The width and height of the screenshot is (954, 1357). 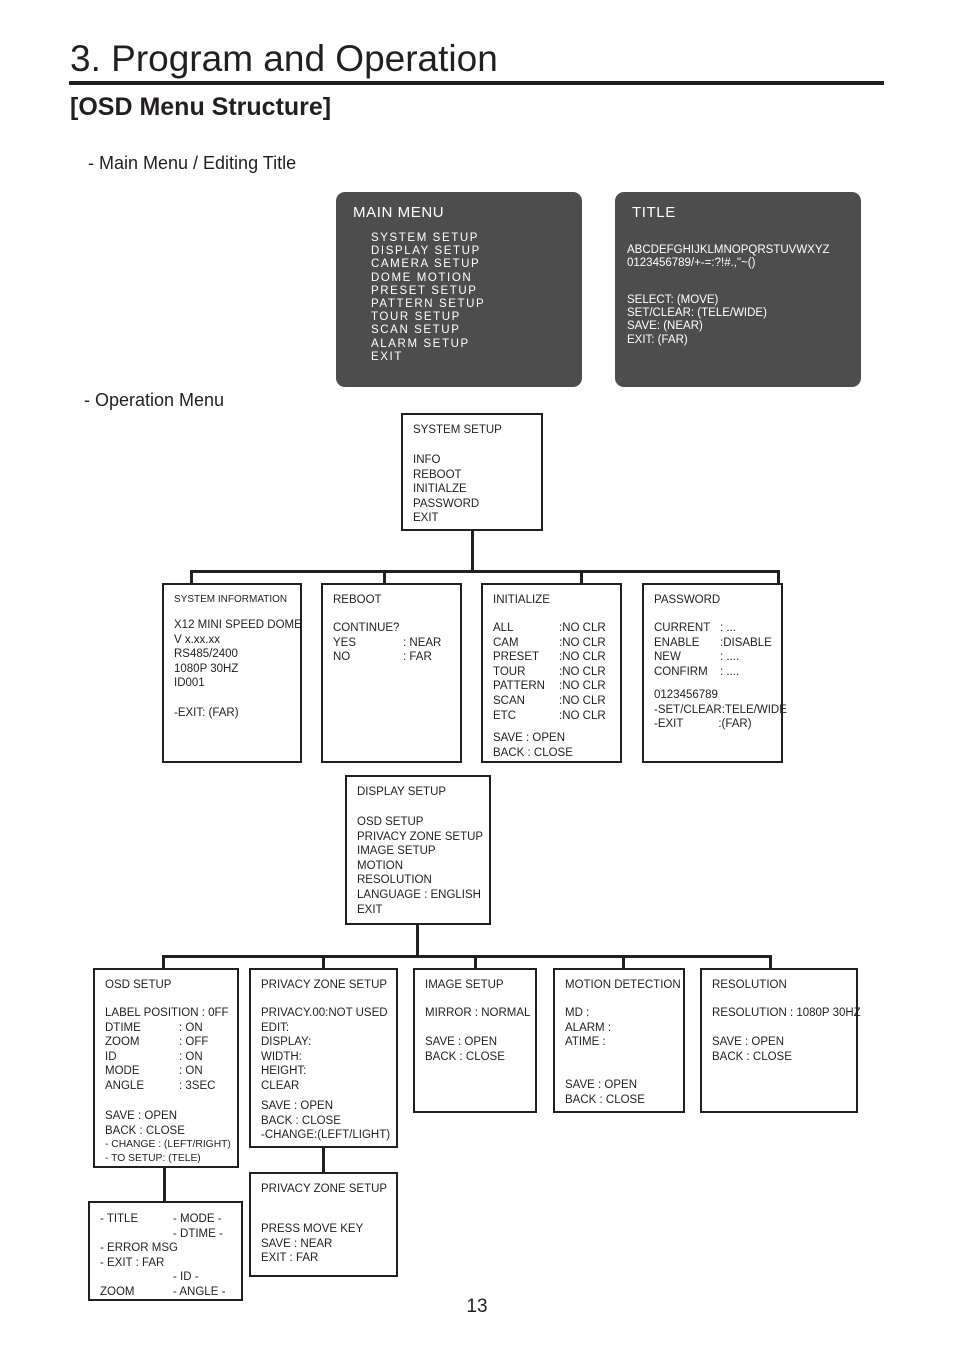 I want to click on title-divider, so click(x=476, y=83).